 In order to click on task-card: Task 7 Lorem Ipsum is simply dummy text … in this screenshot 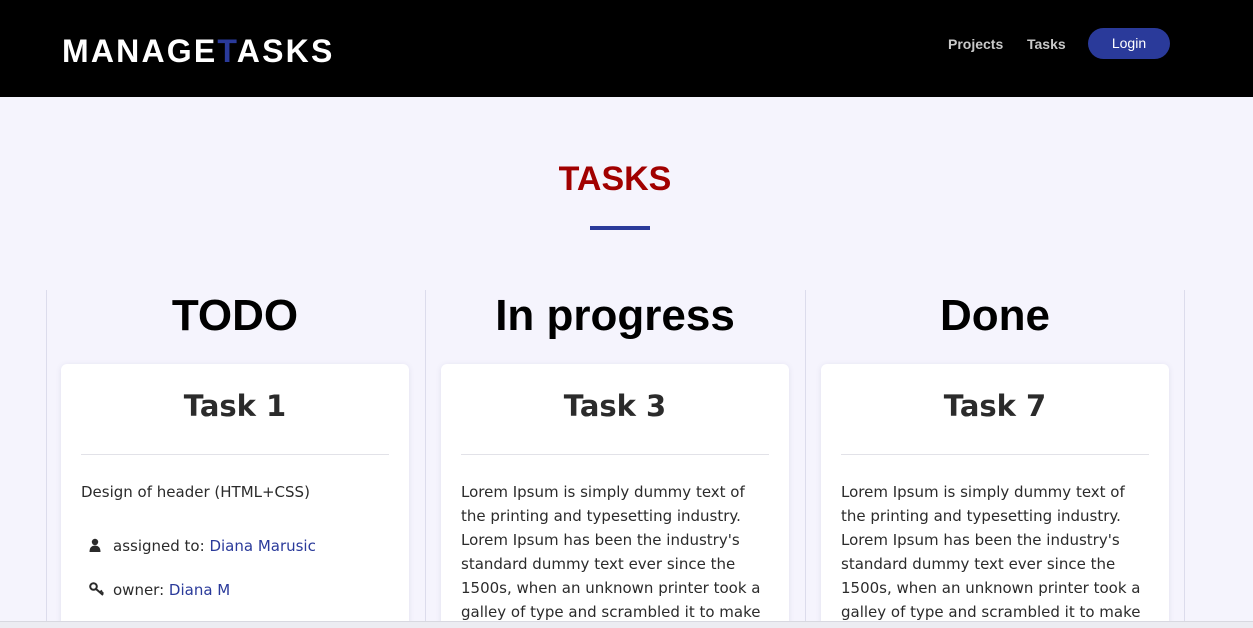, I will do `click(995, 495)`.